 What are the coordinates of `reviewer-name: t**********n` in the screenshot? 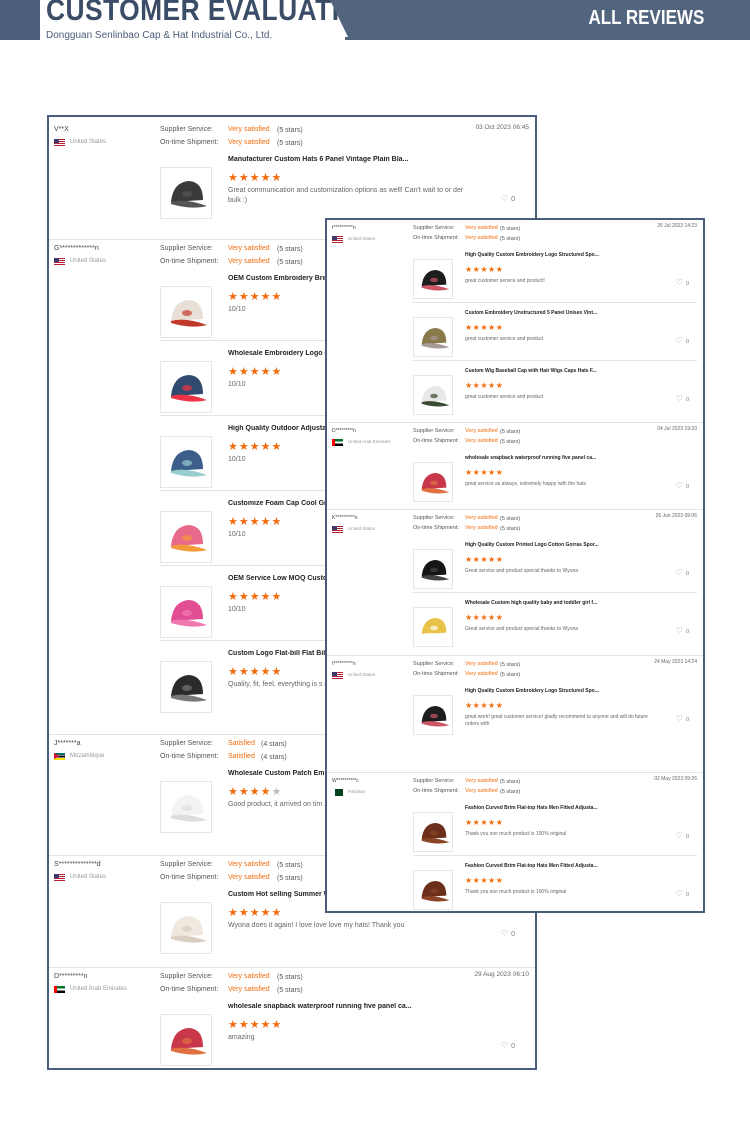 It's located at (344, 228).